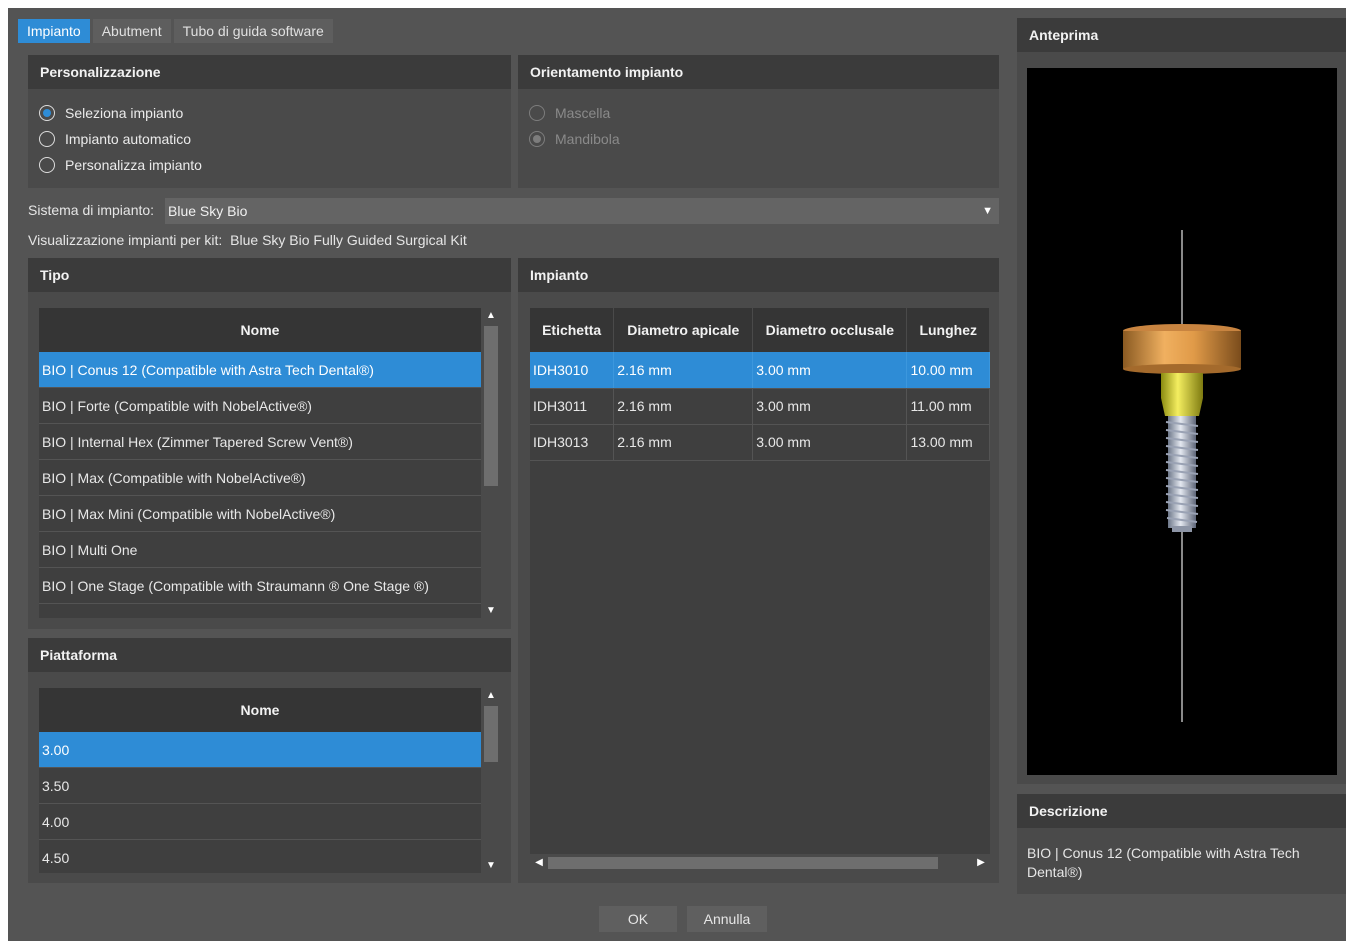  What do you see at coordinates (758, 275) in the screenshot?
I see `panel-title: Impianto` at bounding box center [758, 275].